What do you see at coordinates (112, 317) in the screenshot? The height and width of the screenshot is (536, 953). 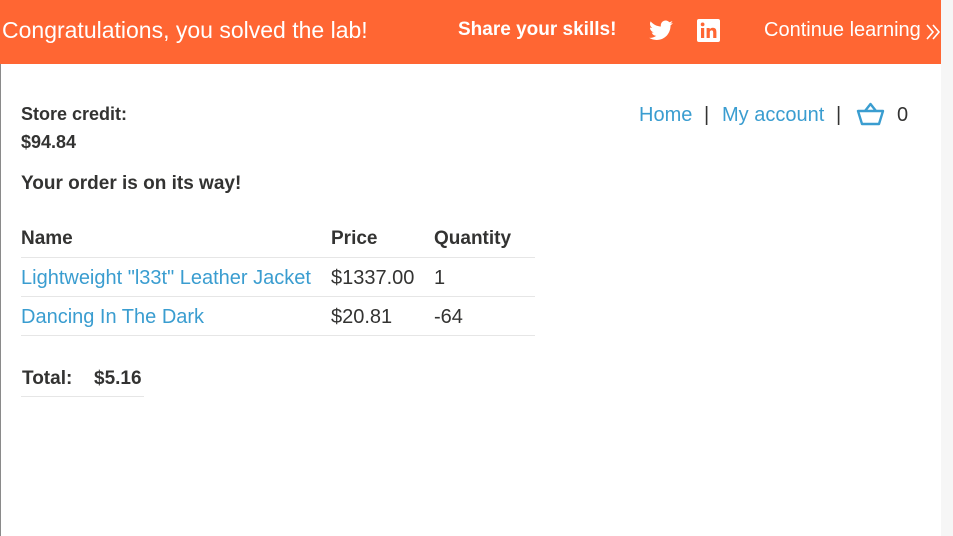 I see `product-link: Dancing In The Dark` at bounding box center [112, 317].